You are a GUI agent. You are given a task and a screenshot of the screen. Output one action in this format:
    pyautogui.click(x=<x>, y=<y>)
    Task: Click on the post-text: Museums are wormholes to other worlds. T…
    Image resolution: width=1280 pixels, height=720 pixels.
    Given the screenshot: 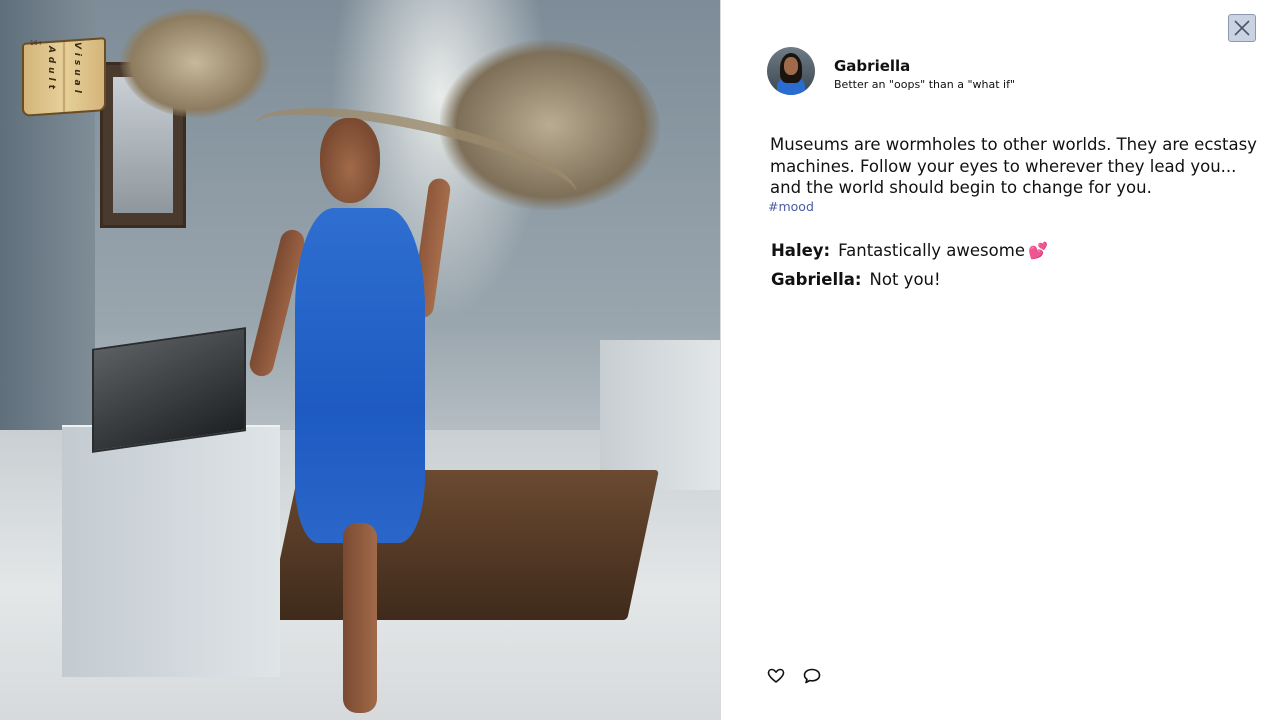 What is the action you would take?
    pyautogui.click(x=1013, y=166)
    